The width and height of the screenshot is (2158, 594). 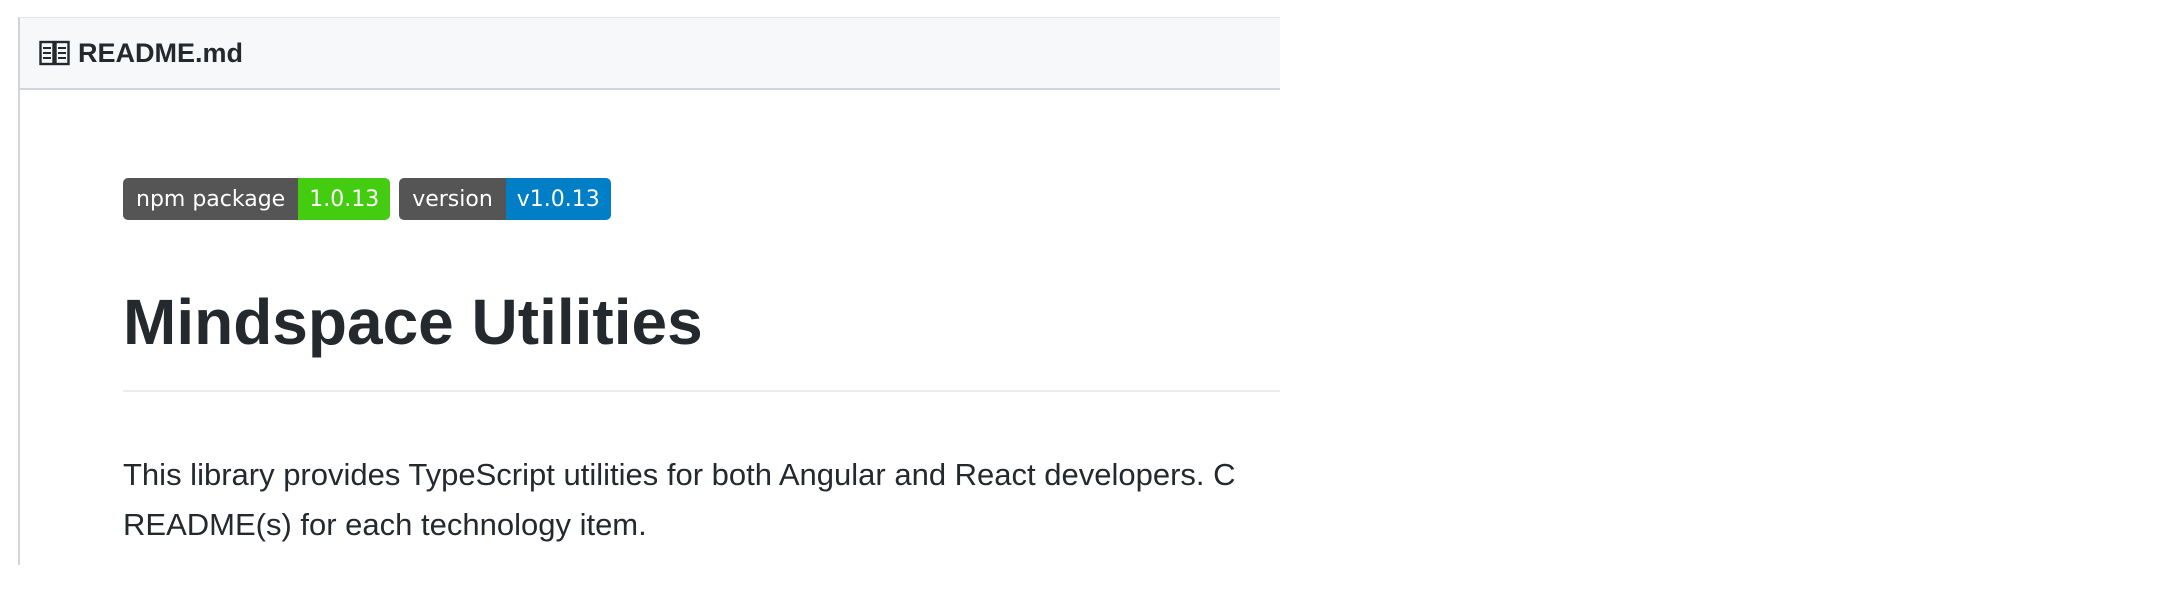 What do you see at coordinates (344, 199) in the screenshot?
I see `badge-value: 1.0.13` at bounding box center [344, 199].